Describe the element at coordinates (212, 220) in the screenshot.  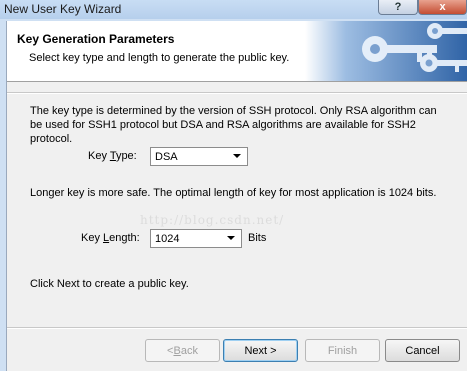
I see `watermark-text: http://blog.csdn.net/` at that location.